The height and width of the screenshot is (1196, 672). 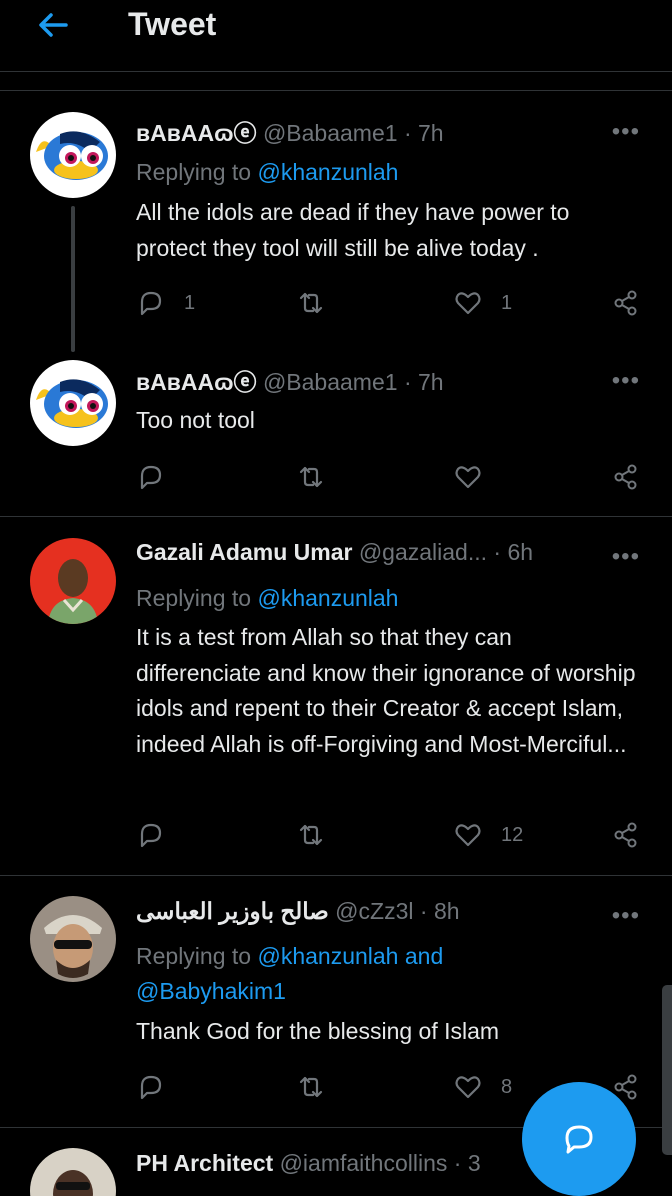 What do you see at coordinates (244, 552) in the screenshot?
I see `display-name: Gazali Adamu Umar` at bounding box center [244, 552].